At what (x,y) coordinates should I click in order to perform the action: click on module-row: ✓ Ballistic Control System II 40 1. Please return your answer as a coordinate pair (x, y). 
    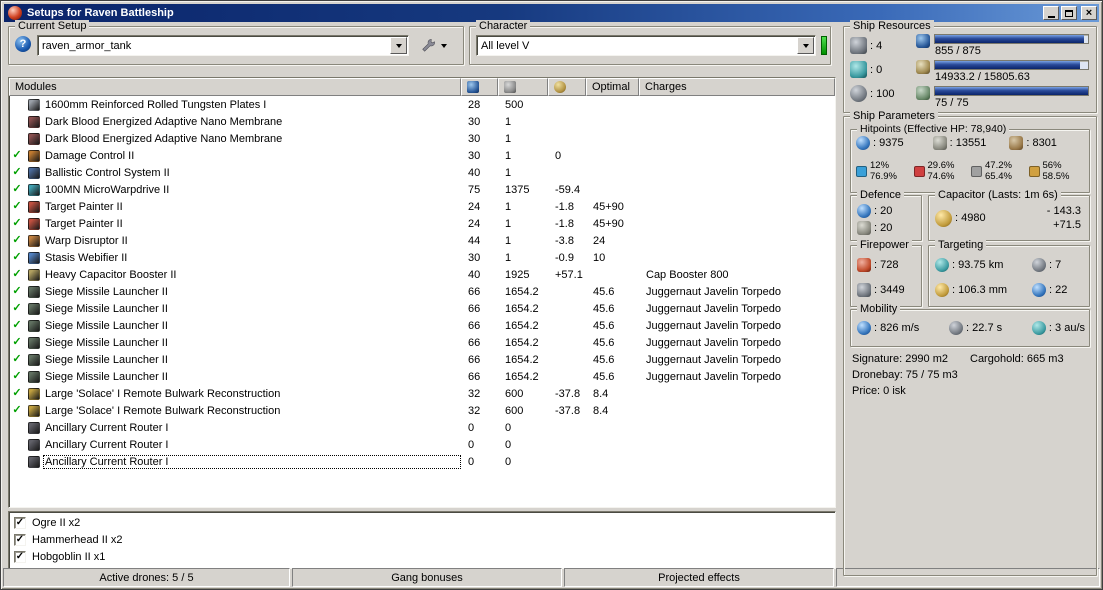
    Looking at the image, I should click on (422, 172).